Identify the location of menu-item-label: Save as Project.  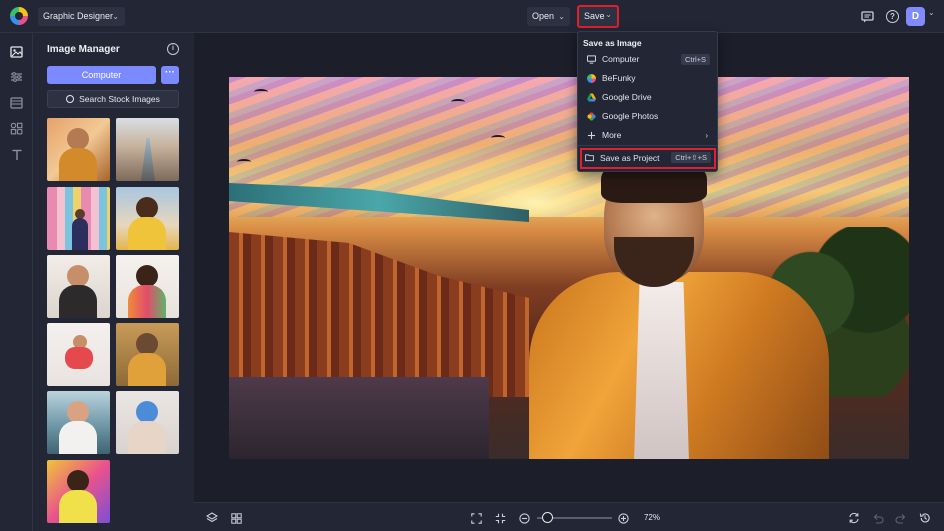
(630, 158).